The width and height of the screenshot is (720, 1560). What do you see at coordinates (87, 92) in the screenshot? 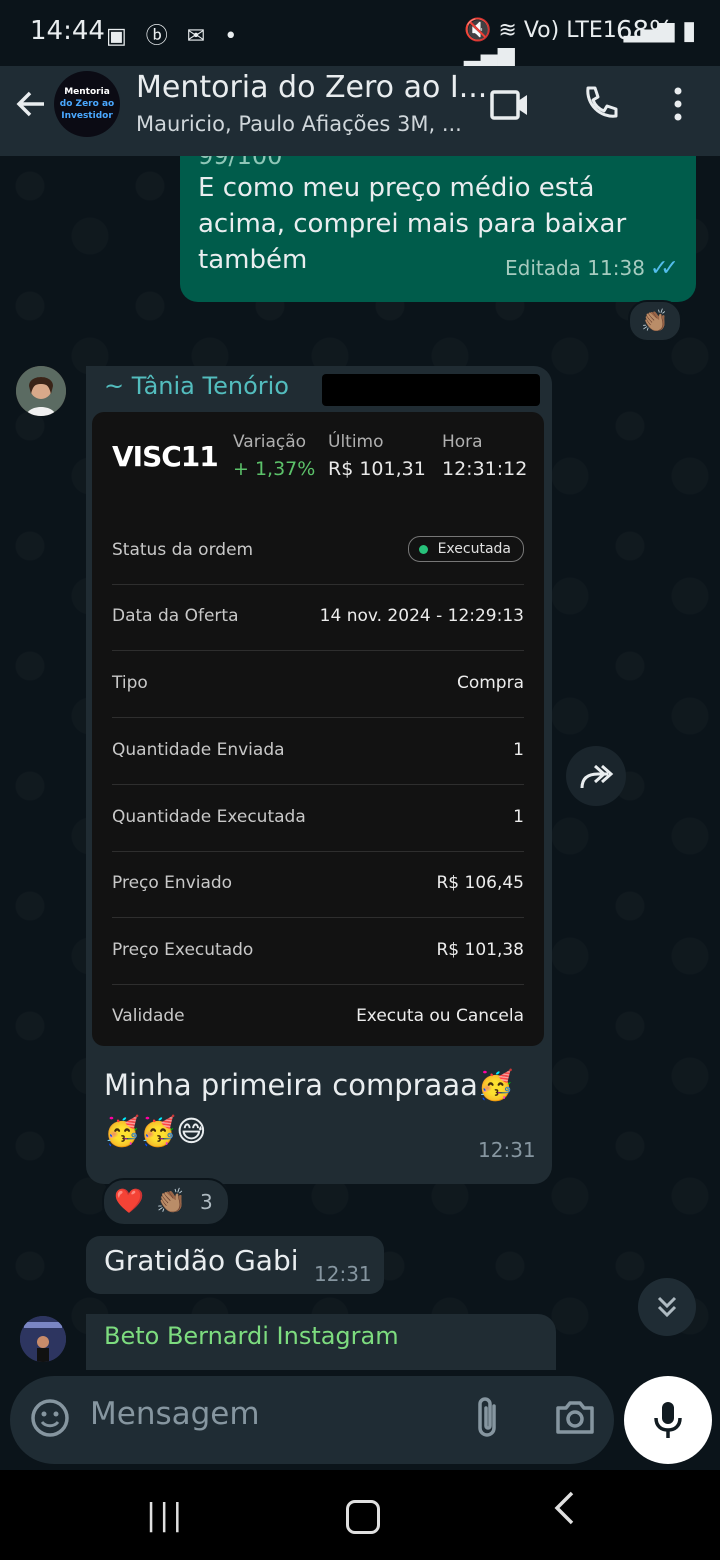
I see `avatar-line-1: Mentoria` at bounding box center [87, 92].